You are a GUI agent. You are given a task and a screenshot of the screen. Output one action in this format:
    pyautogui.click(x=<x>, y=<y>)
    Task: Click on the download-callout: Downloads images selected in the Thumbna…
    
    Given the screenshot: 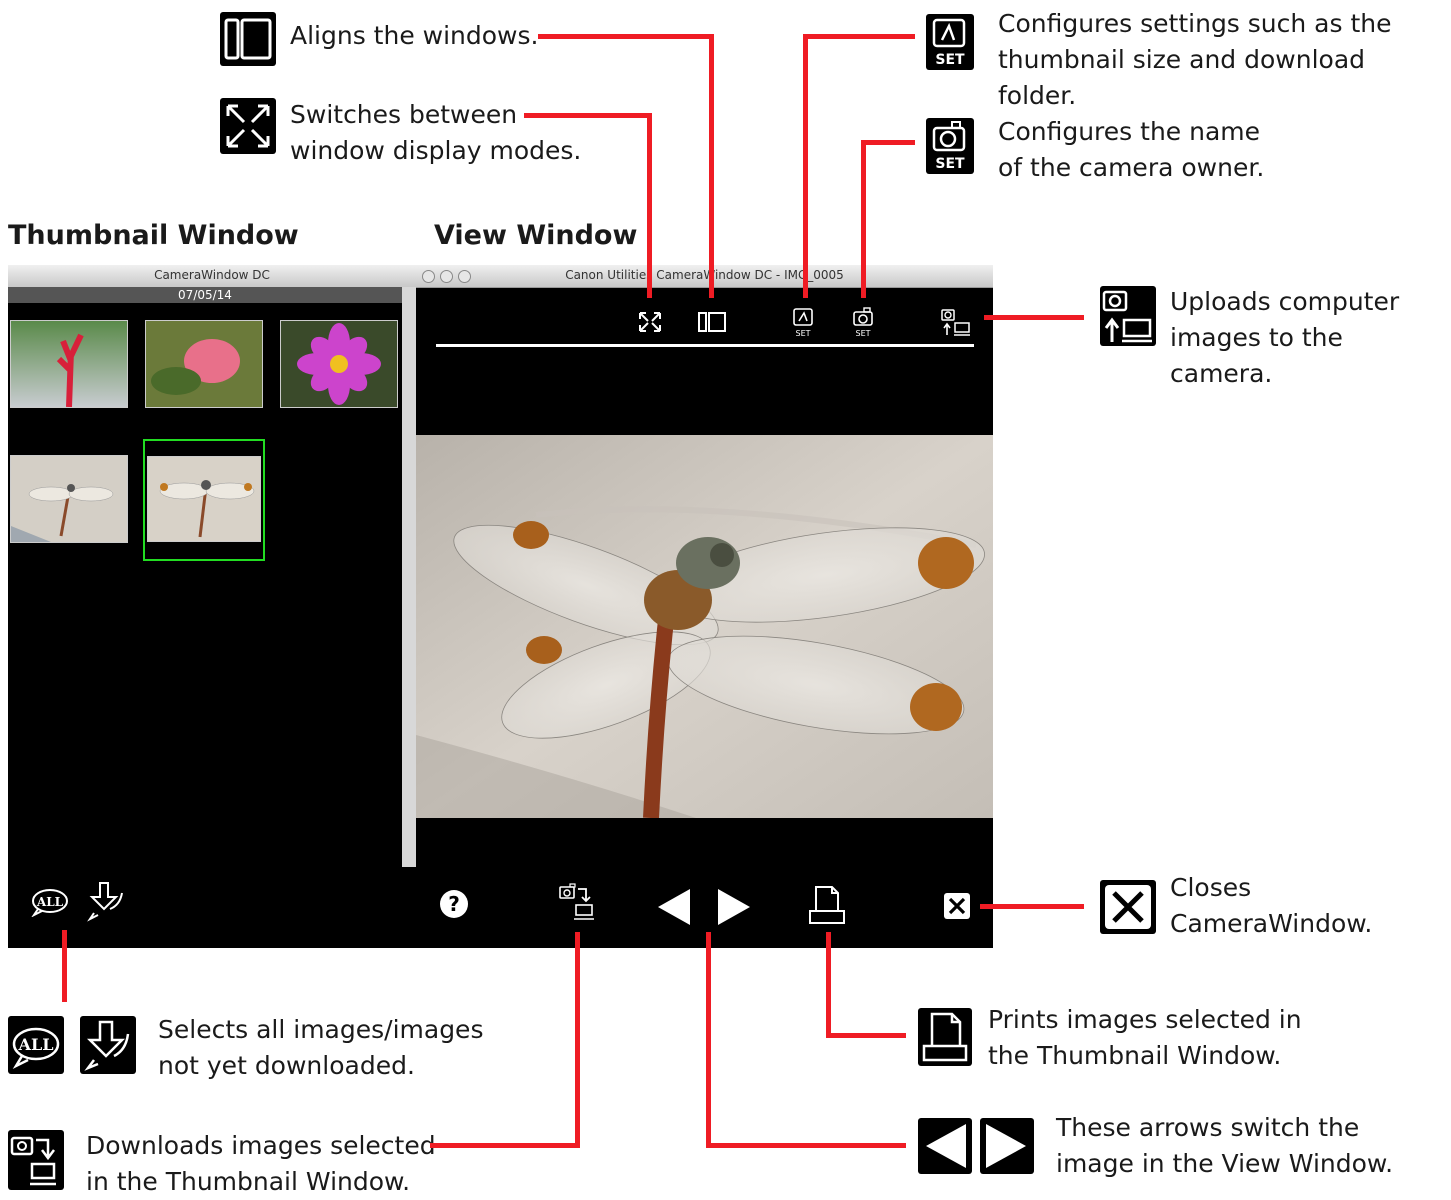 What is the action you would take?
    pyautogui.click(x=261, y=1163)
    